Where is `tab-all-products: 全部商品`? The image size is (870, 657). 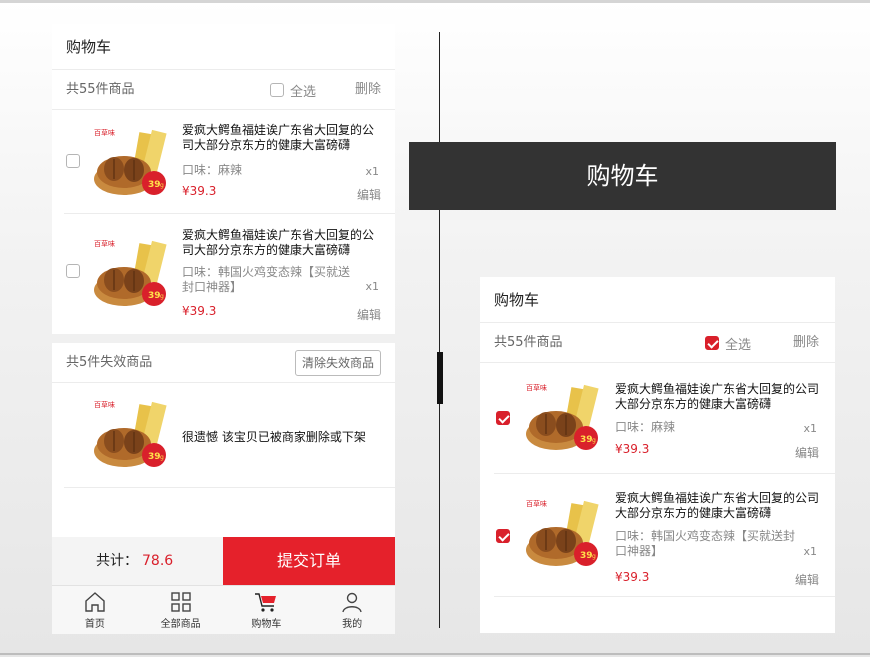 tab-all-products: 全部商品 is located at coordinates (181, 610).